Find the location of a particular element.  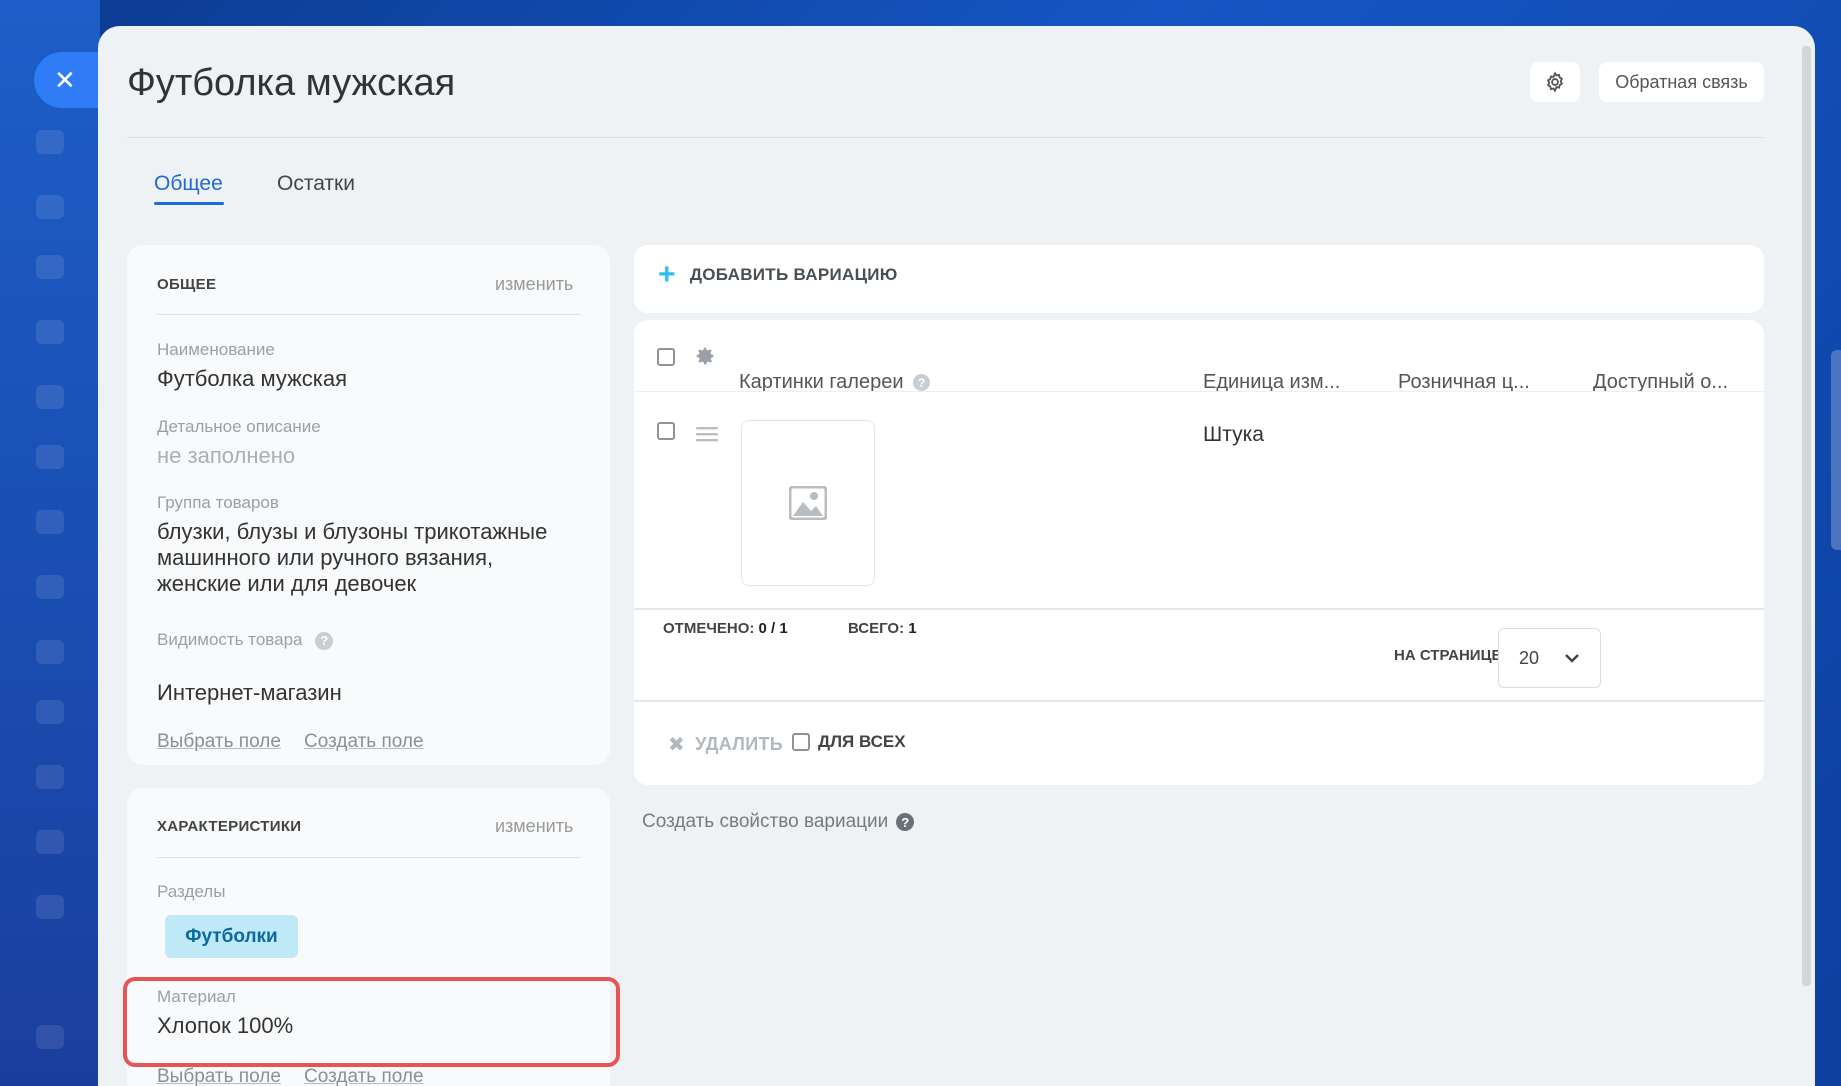

marked-counter: ОТМЕЧЕНО: 0 / 1 is located at coordinates (725, 628).